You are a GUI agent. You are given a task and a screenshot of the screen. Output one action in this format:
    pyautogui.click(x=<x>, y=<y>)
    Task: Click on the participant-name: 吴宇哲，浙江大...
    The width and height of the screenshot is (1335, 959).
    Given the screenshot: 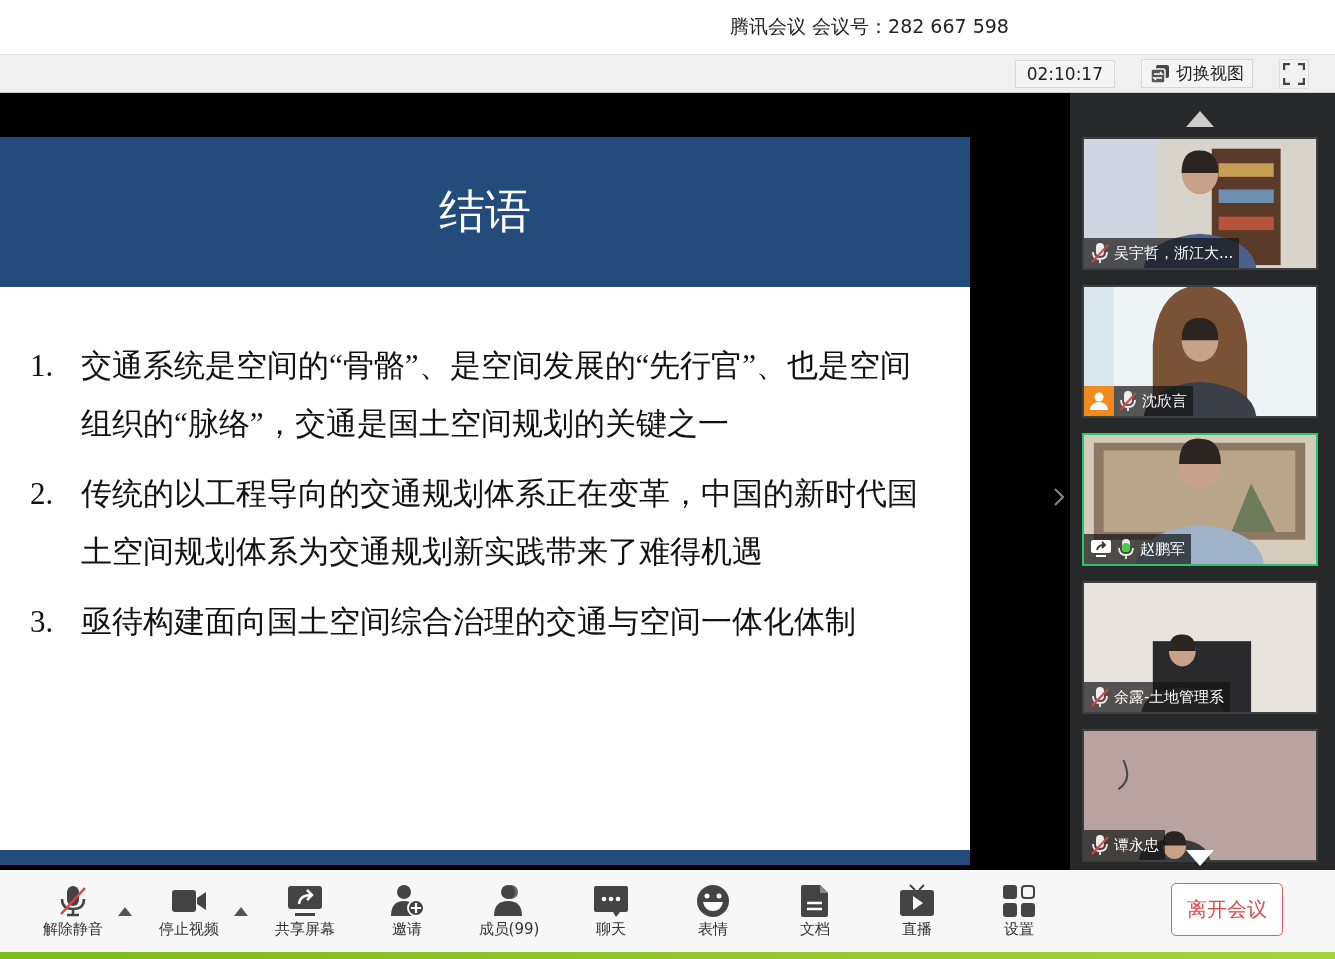 What is the action you would take?
    pyautogui.click(x=1174, y=253)
    